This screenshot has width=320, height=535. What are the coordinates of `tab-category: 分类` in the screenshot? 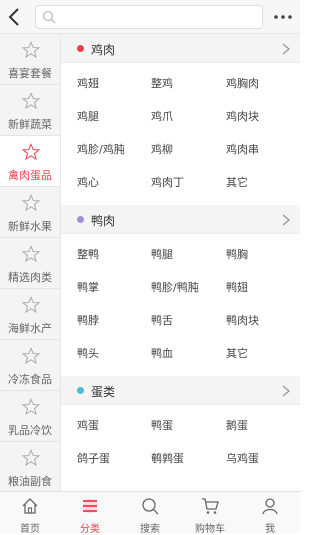 It's located at (90, 513).